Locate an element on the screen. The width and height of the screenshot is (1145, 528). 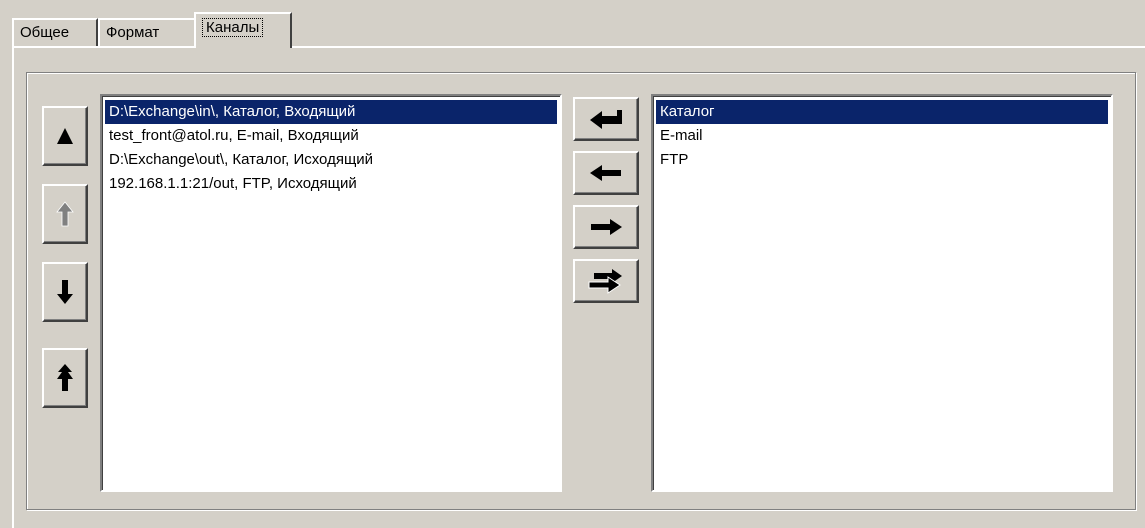
tab-format: Формат is located at coordinates (147, 32).